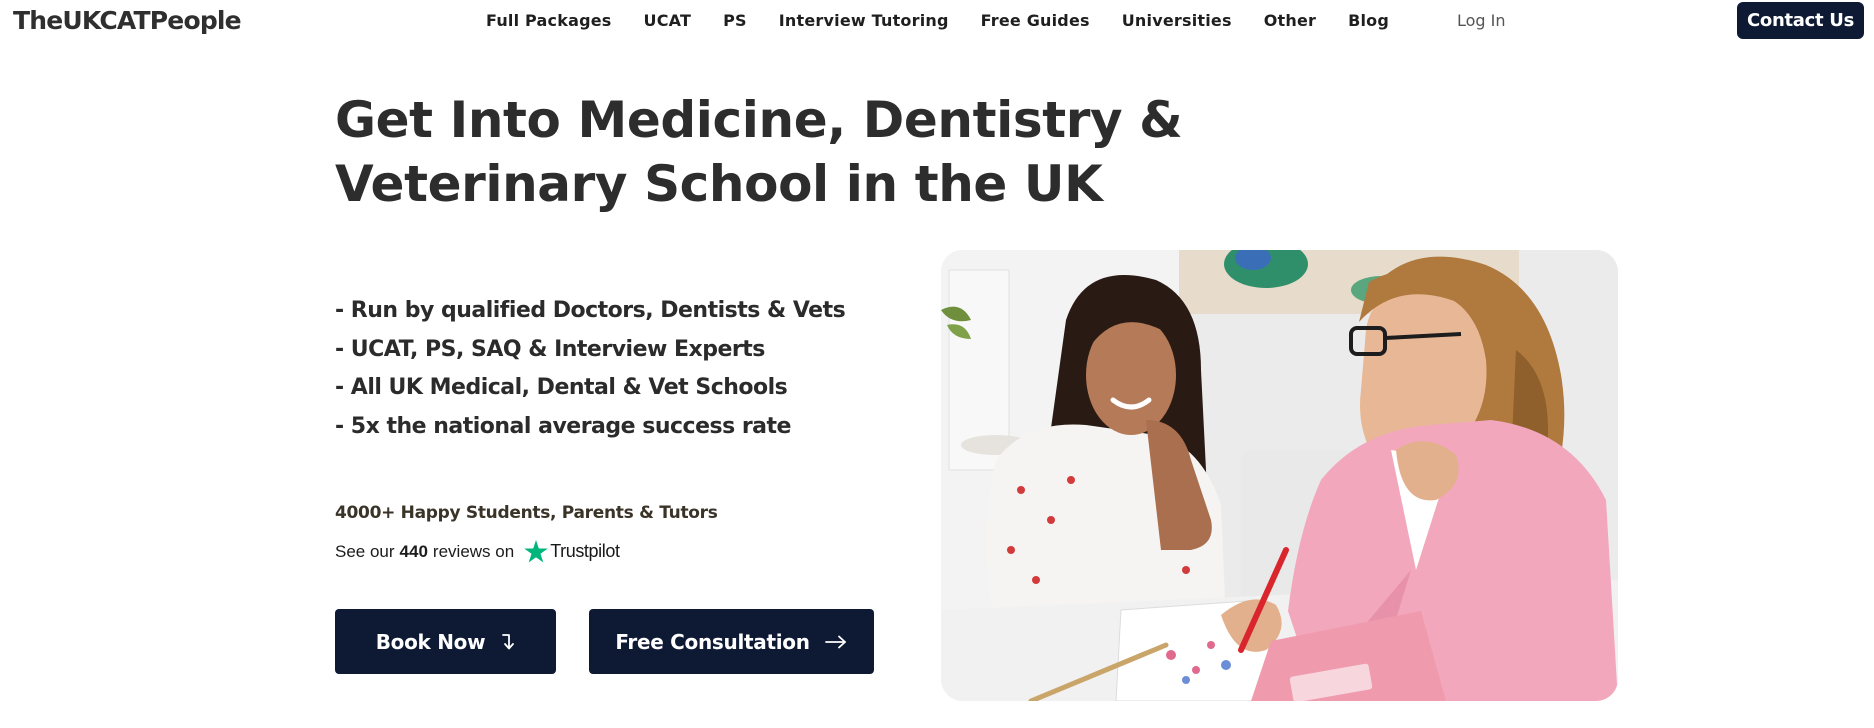  I want to click on free-consultation-button: Free Consultation, so click(731, 641).